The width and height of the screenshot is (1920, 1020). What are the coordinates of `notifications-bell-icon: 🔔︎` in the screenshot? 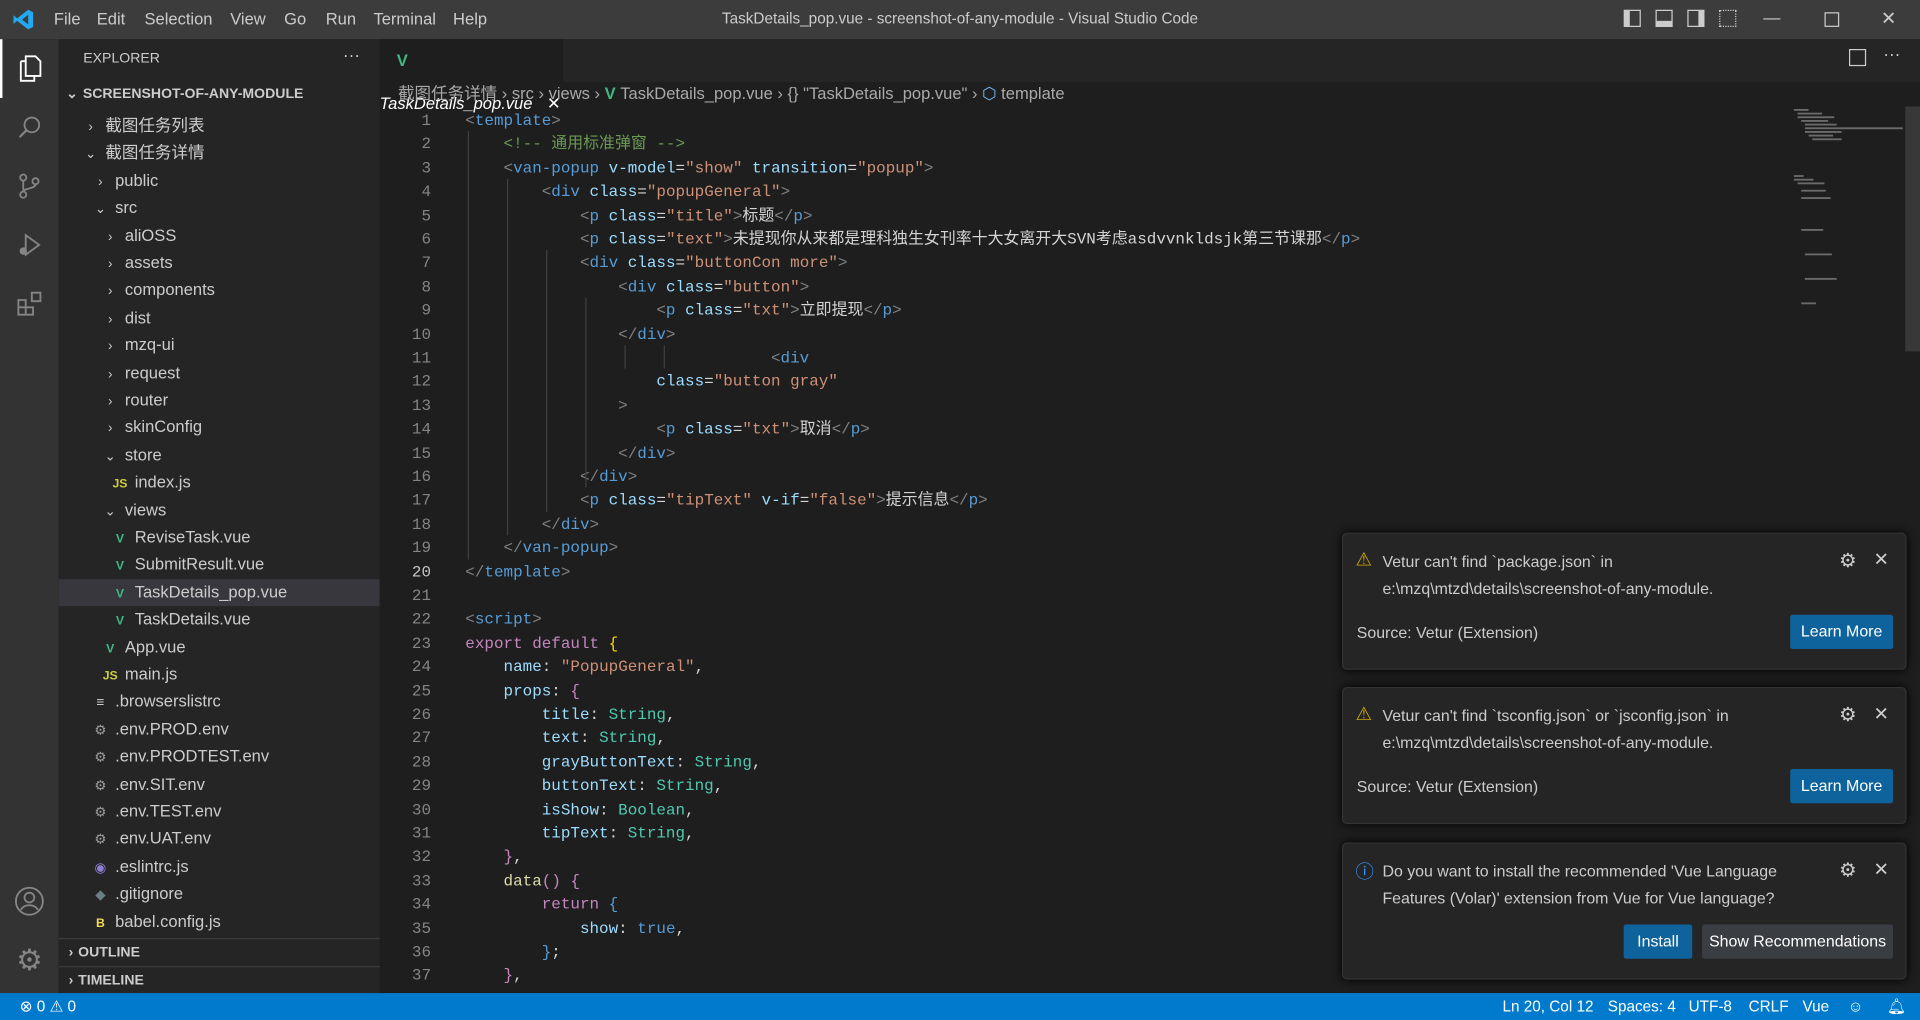 It's located at (1896, 1006).